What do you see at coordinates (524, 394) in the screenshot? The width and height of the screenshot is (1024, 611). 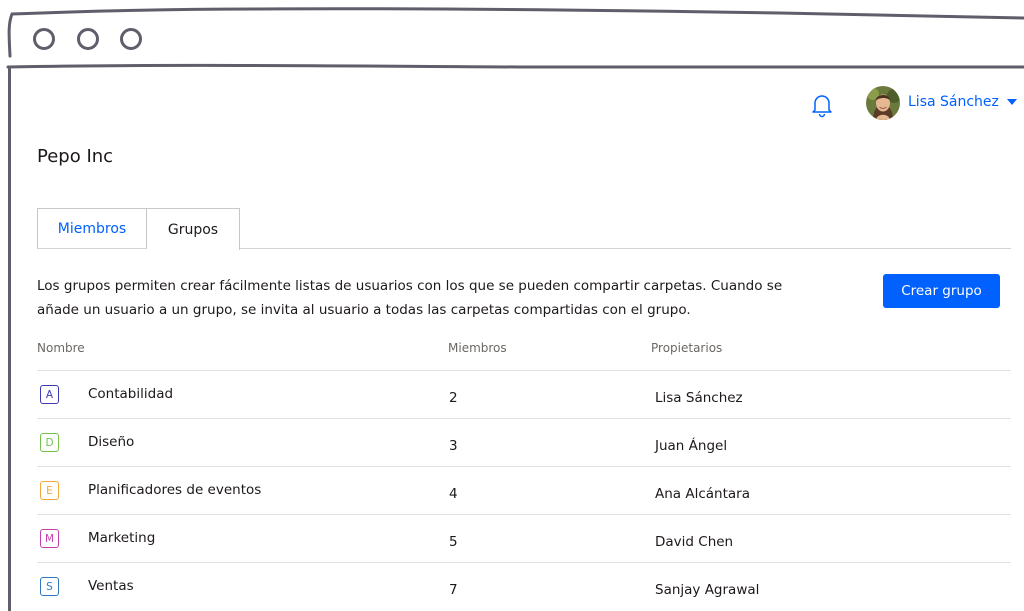 I see `table-row: A Contabilidad 2 Lisa Sánchez` at bounding box center [524, 394].